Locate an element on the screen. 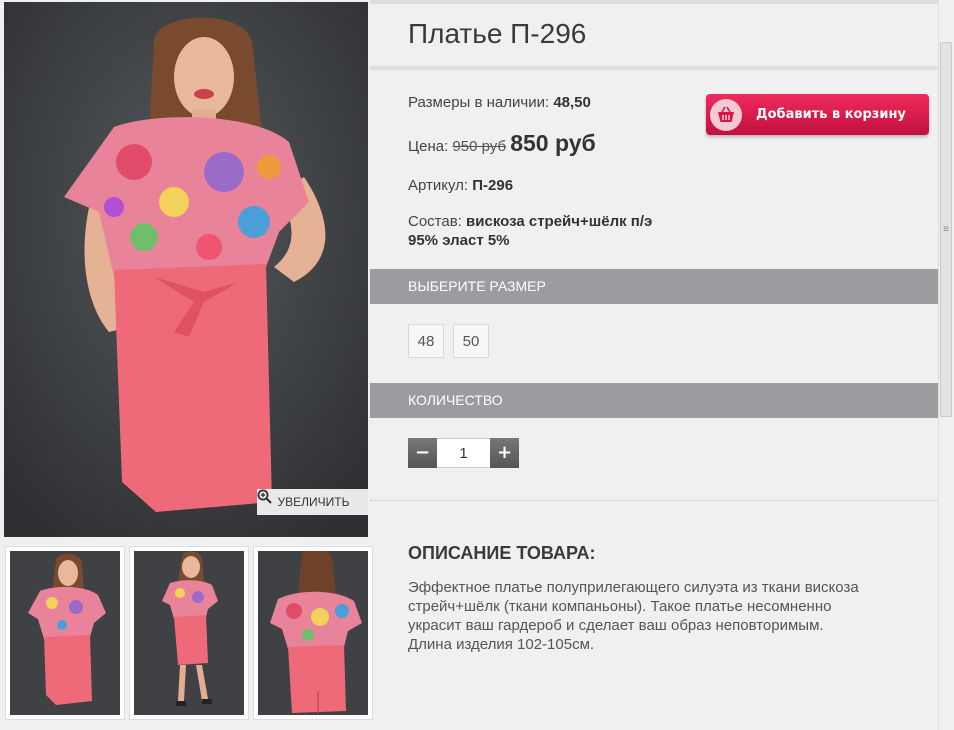  page-scrollbar-thumb: ≡ is located at coordinates (946, 229).